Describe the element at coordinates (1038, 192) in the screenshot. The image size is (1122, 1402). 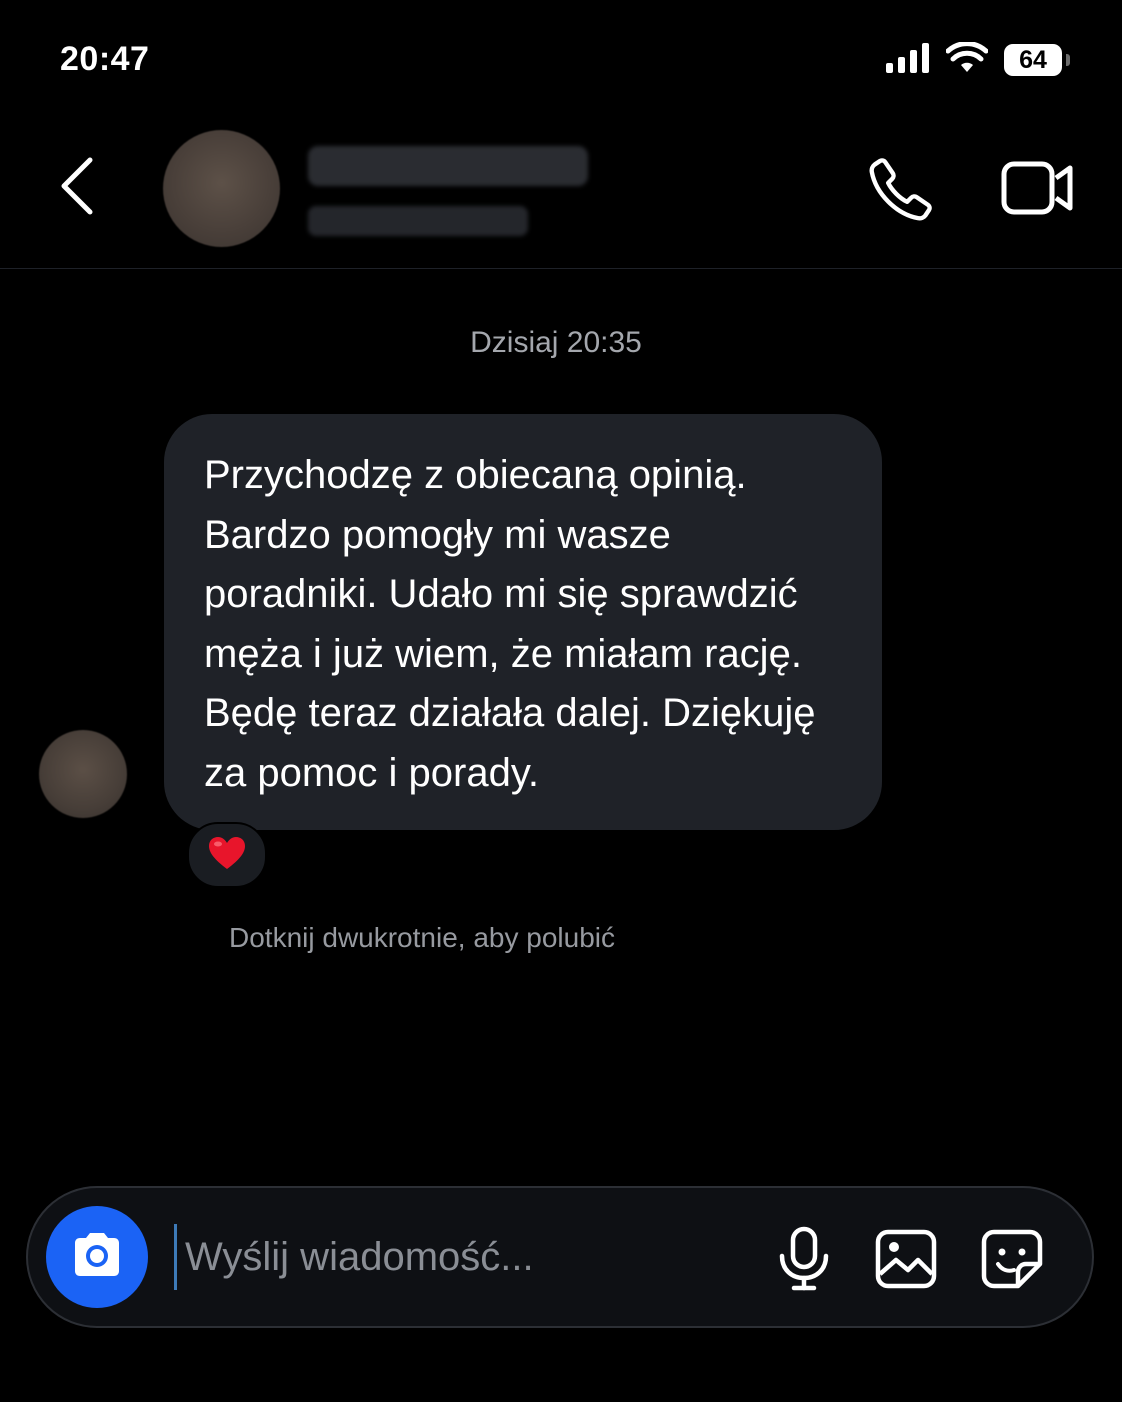
I see `video-camera-icon` at that location.